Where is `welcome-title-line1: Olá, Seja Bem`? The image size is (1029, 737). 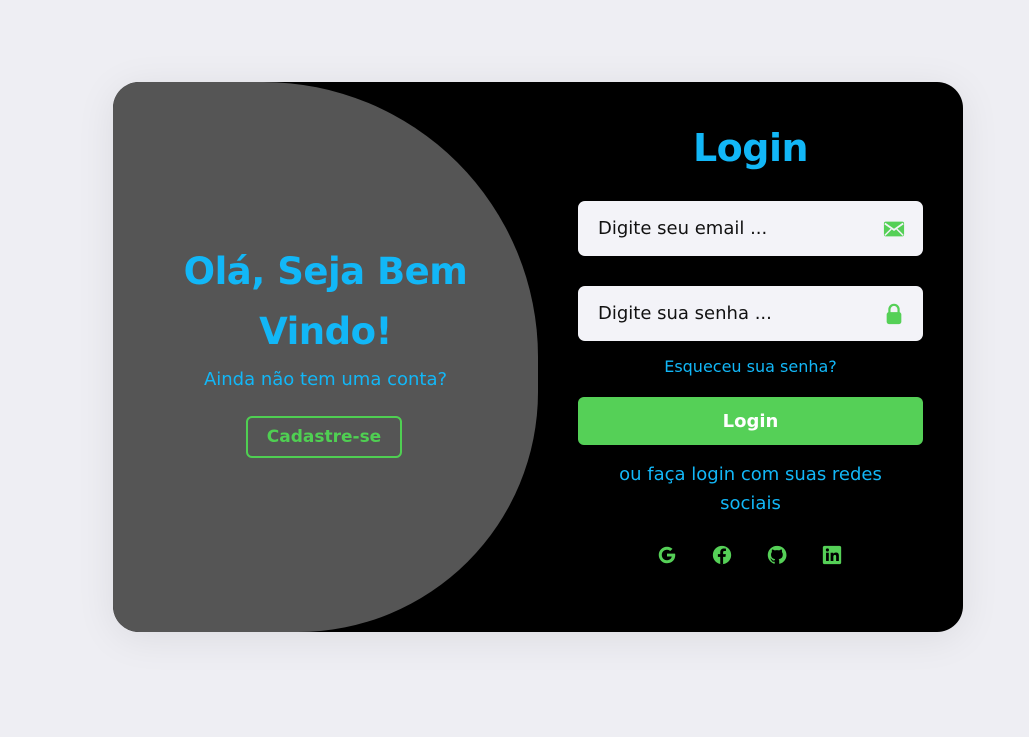 welcome-title-line1: Olá, Seja Bem is located at coordinates (325, 271).